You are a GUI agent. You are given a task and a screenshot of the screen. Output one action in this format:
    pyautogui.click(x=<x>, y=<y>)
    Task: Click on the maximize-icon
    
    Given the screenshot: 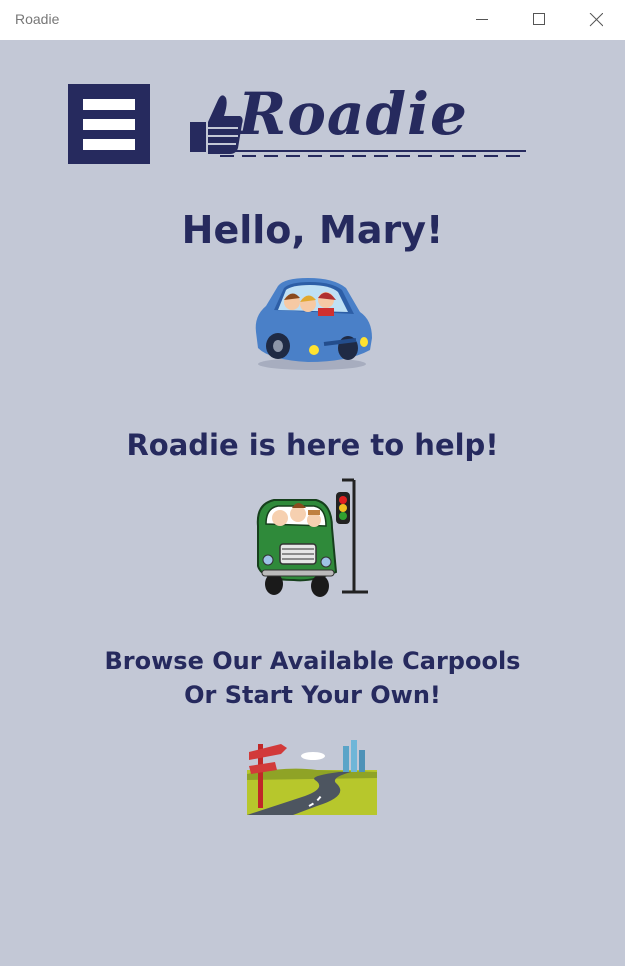 What is the action you would take?
    pyautogui.click(x=539, y=19)
    